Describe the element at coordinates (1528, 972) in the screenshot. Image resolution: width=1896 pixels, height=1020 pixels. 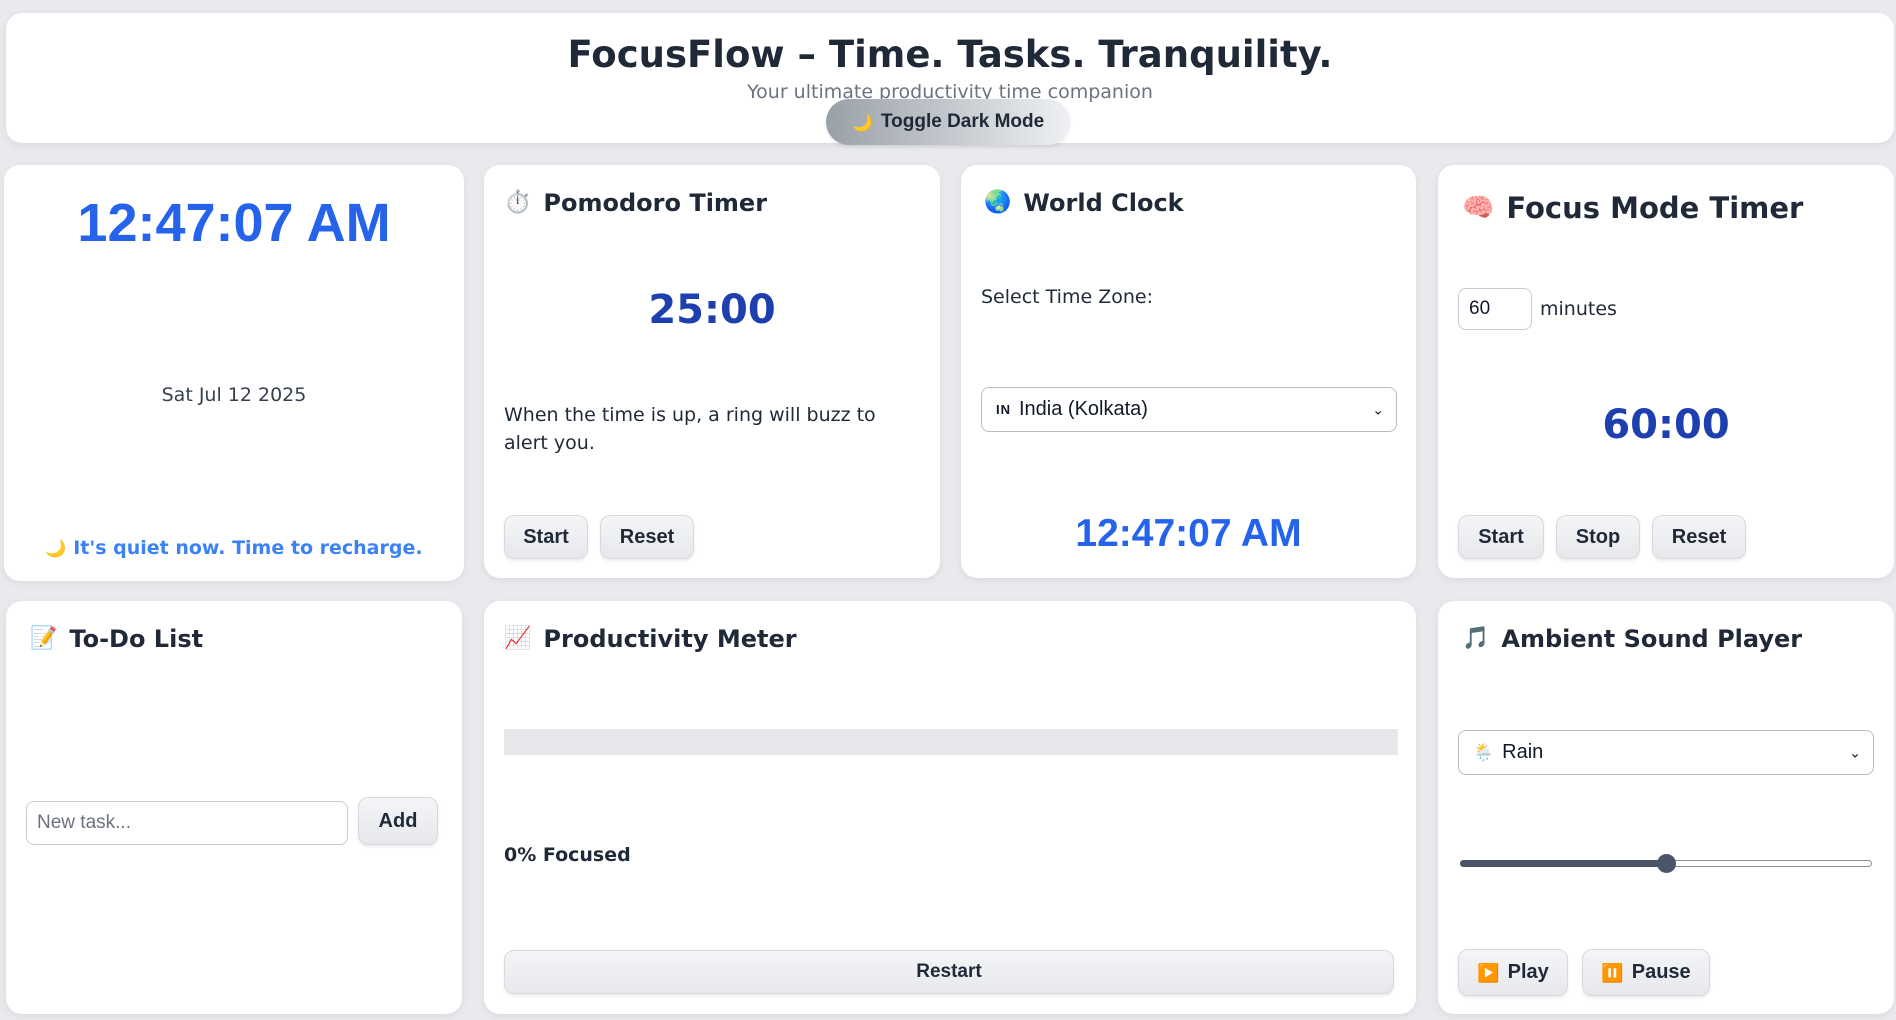
I see `play-label: Play` at that location.